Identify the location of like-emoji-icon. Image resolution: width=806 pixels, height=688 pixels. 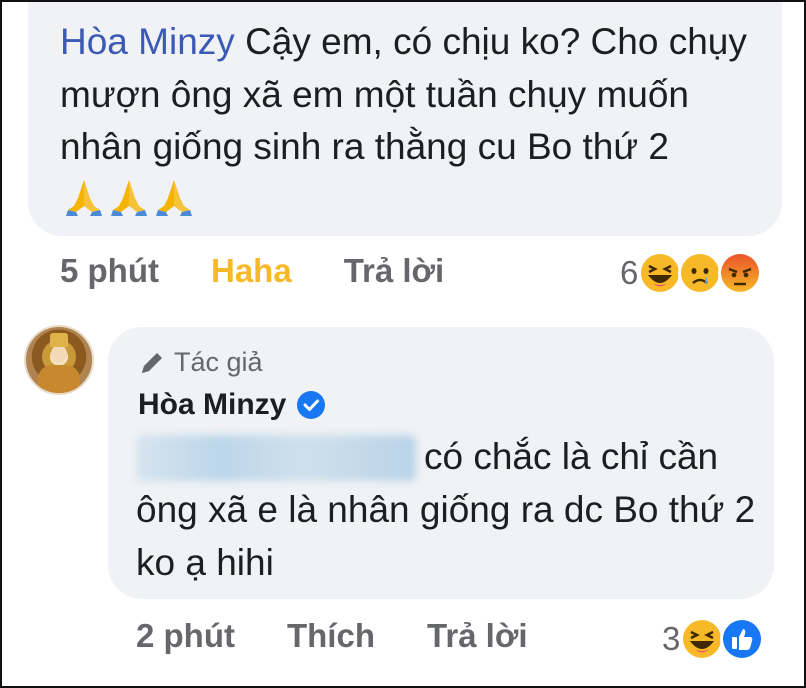
(742, 639).